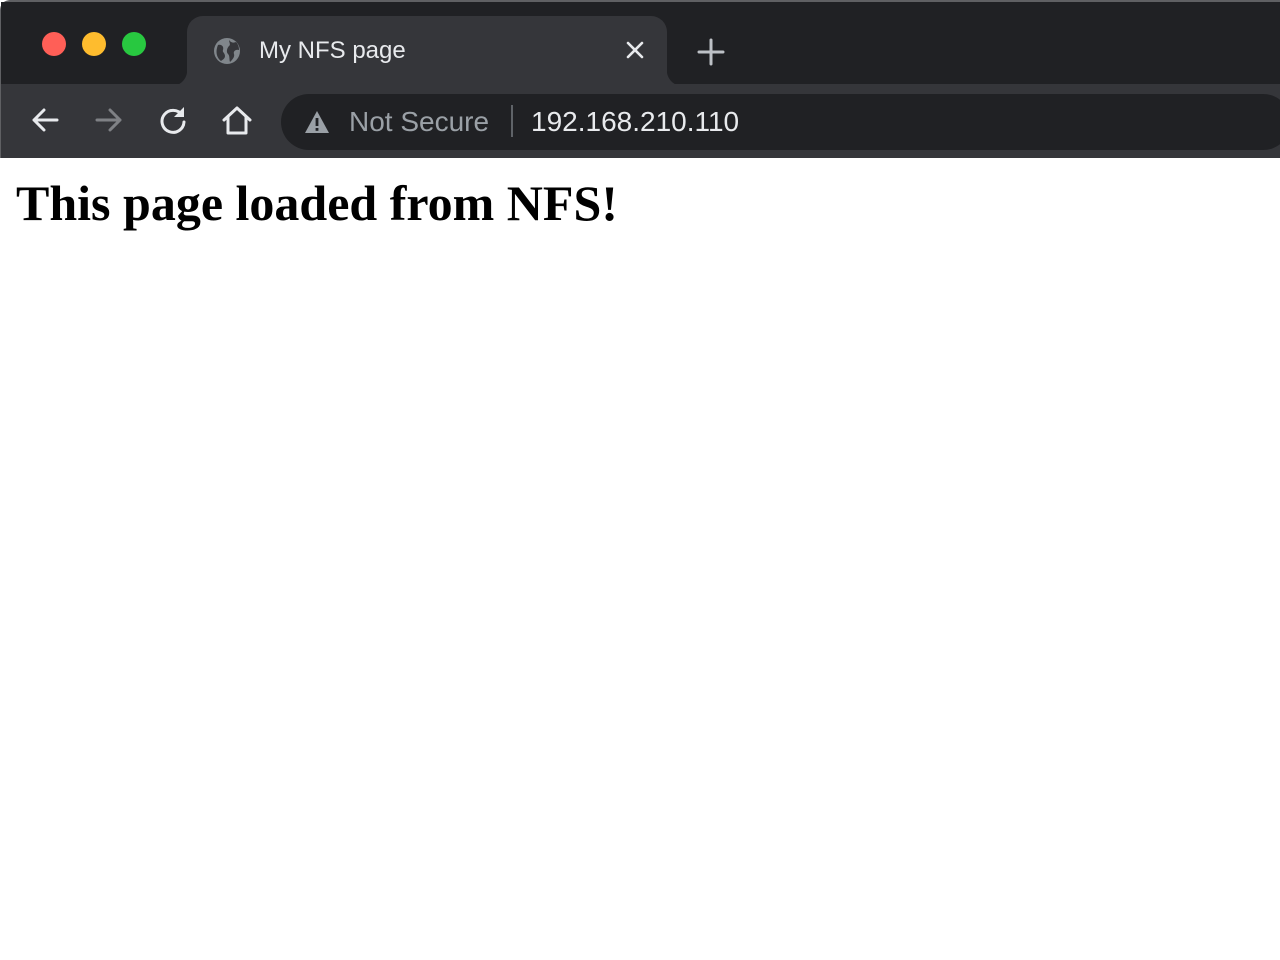 This screenshot has height=960, width=1280. What do you see at coordinates (635, 50) in the screenshot?
I see `tab-close-icon` at bounding box center [635, 50].